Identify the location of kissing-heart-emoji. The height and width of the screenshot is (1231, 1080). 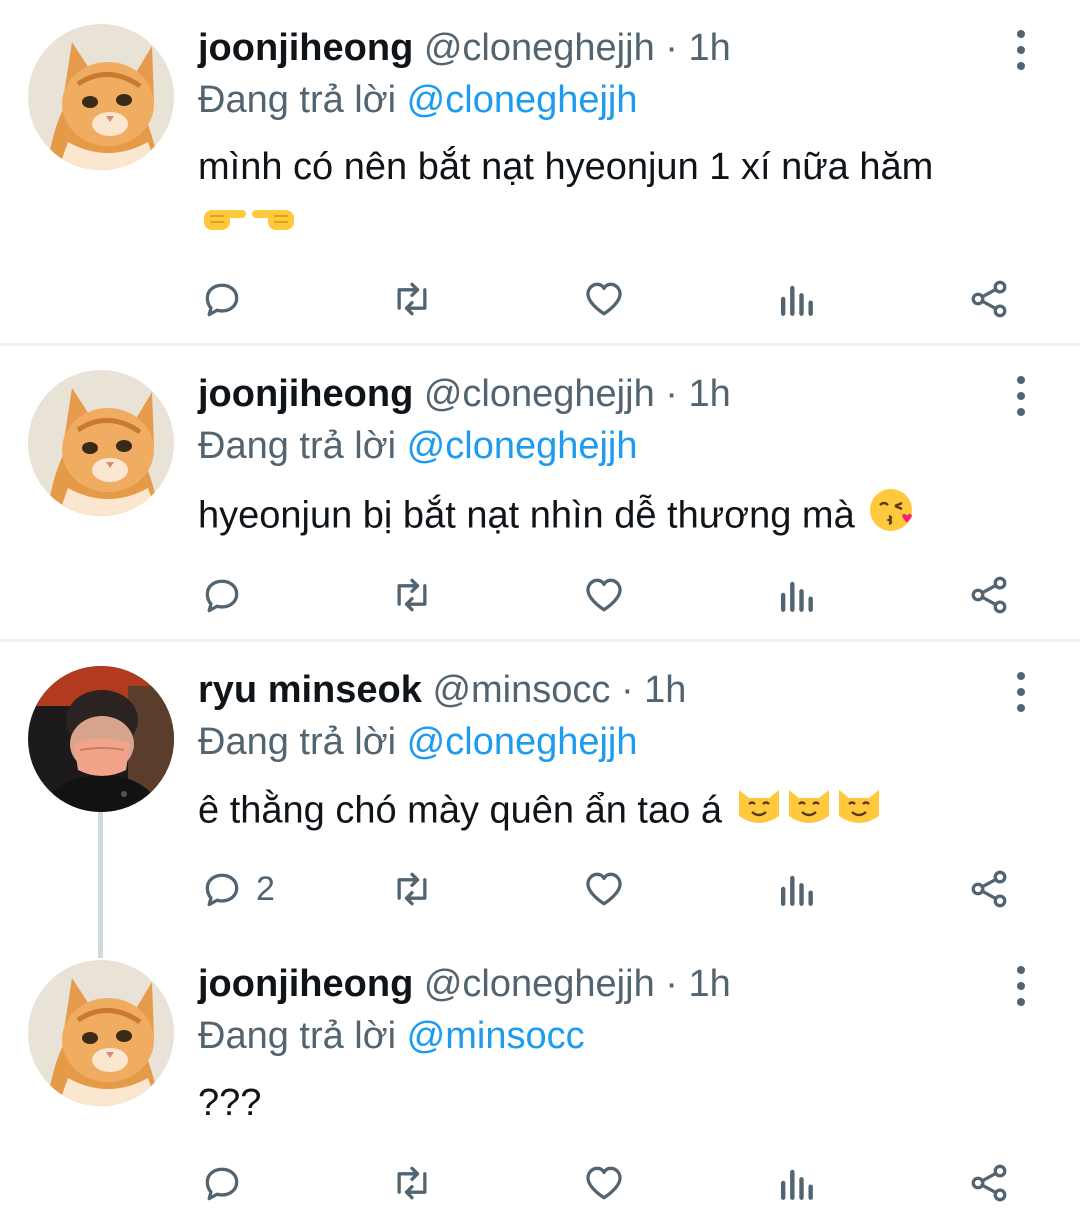
(891, 517).